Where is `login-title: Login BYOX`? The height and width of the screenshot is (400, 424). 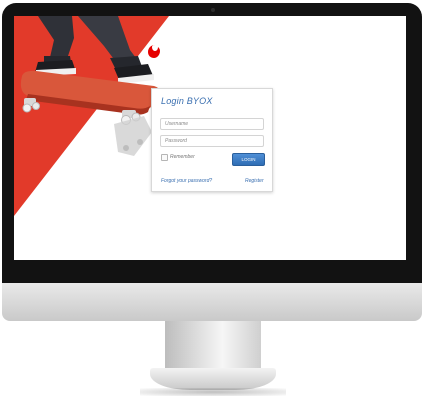 login-title: Login BYOX is located at coordinates (187, 101).